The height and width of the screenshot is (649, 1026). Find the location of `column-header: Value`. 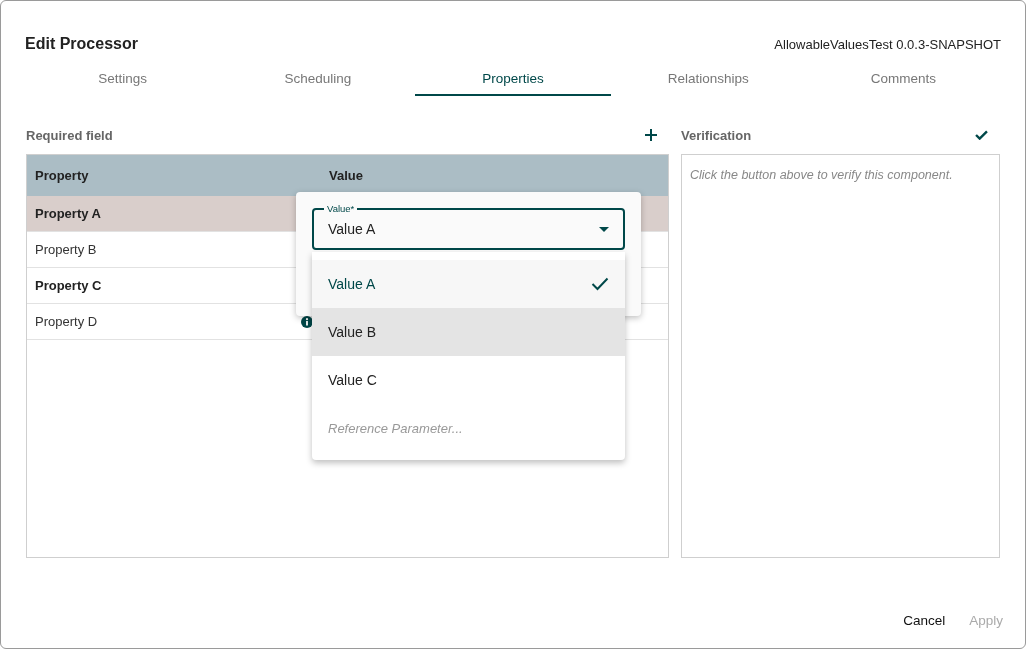

column-header: Value is located at coordinates (346, 175).